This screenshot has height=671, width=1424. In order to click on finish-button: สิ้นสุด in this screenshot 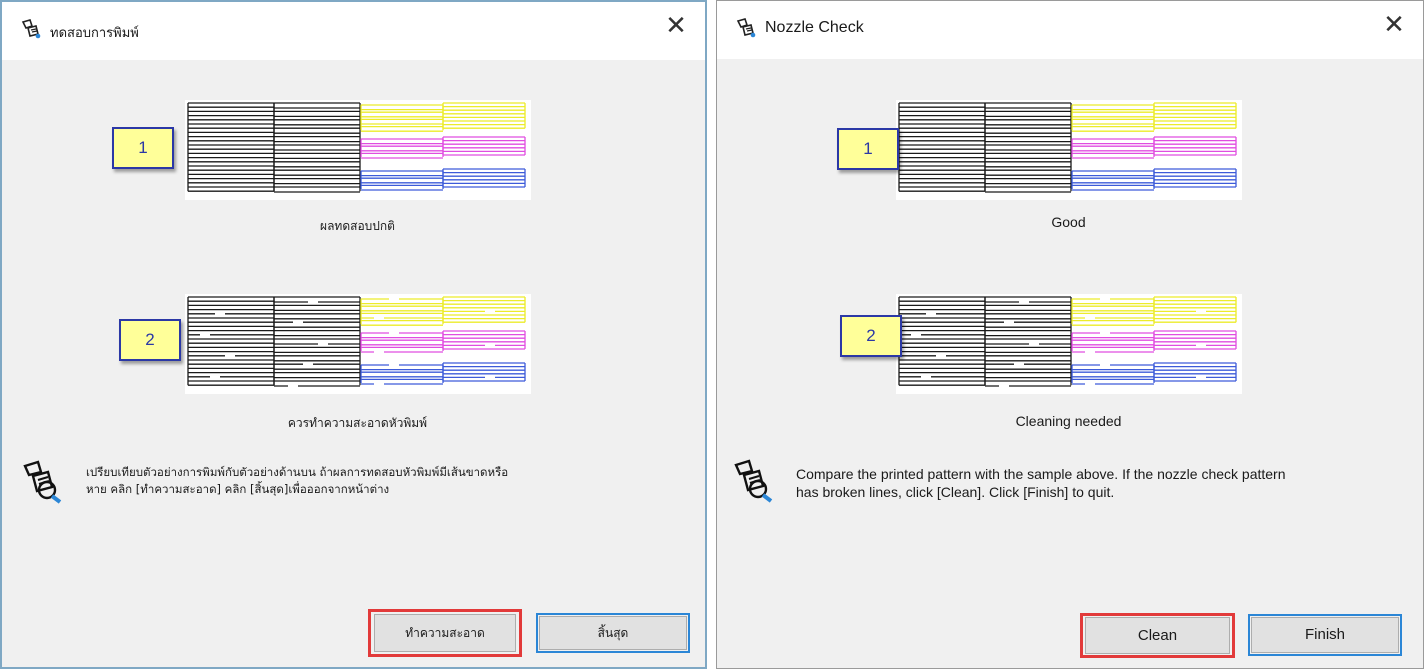, I will do `click(613, 633)`.